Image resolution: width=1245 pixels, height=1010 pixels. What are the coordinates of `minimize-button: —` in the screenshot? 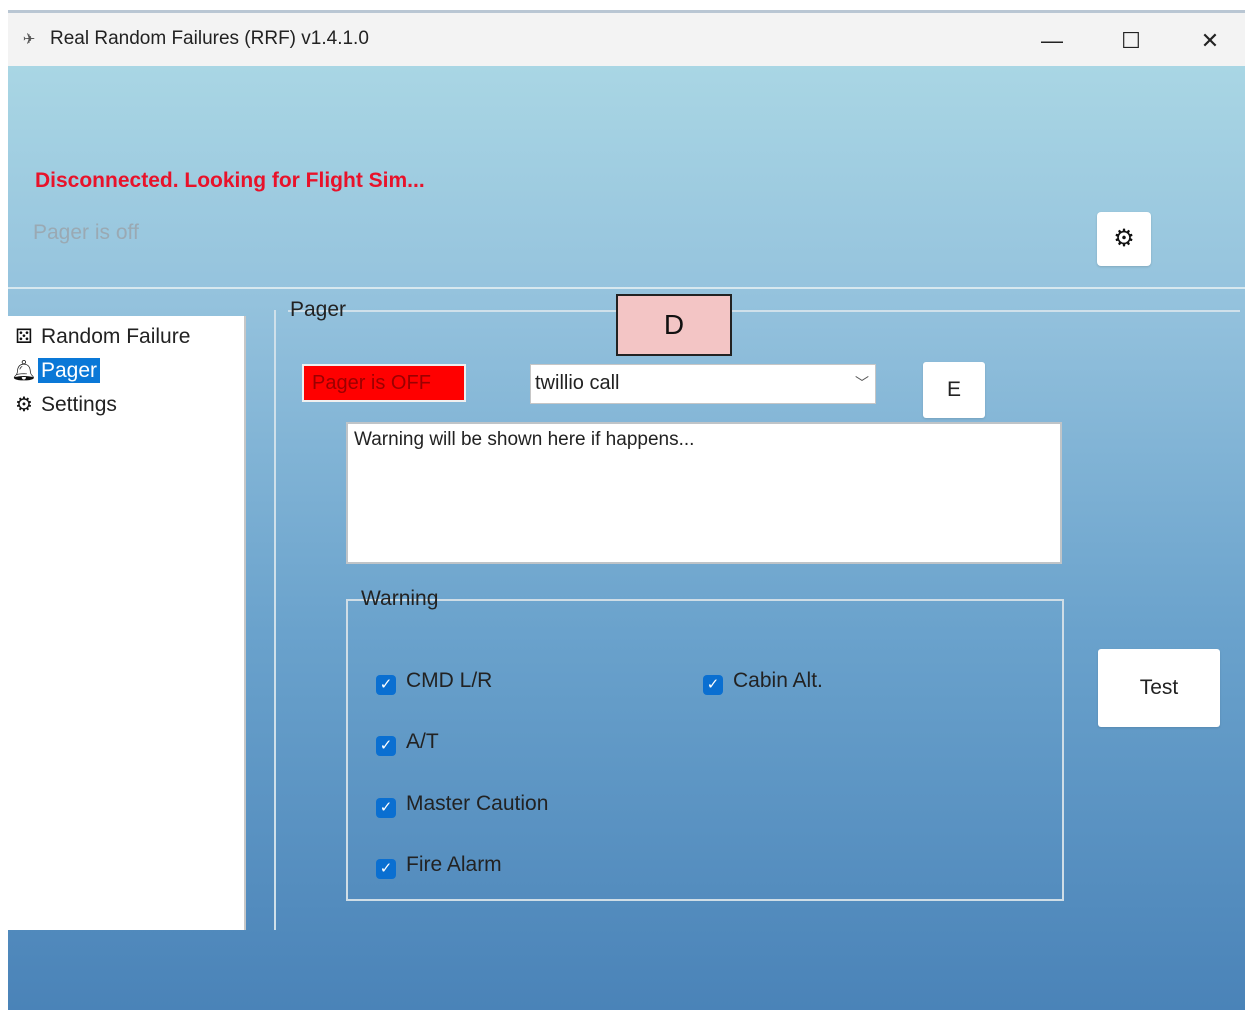 It's located at (1052, 41).